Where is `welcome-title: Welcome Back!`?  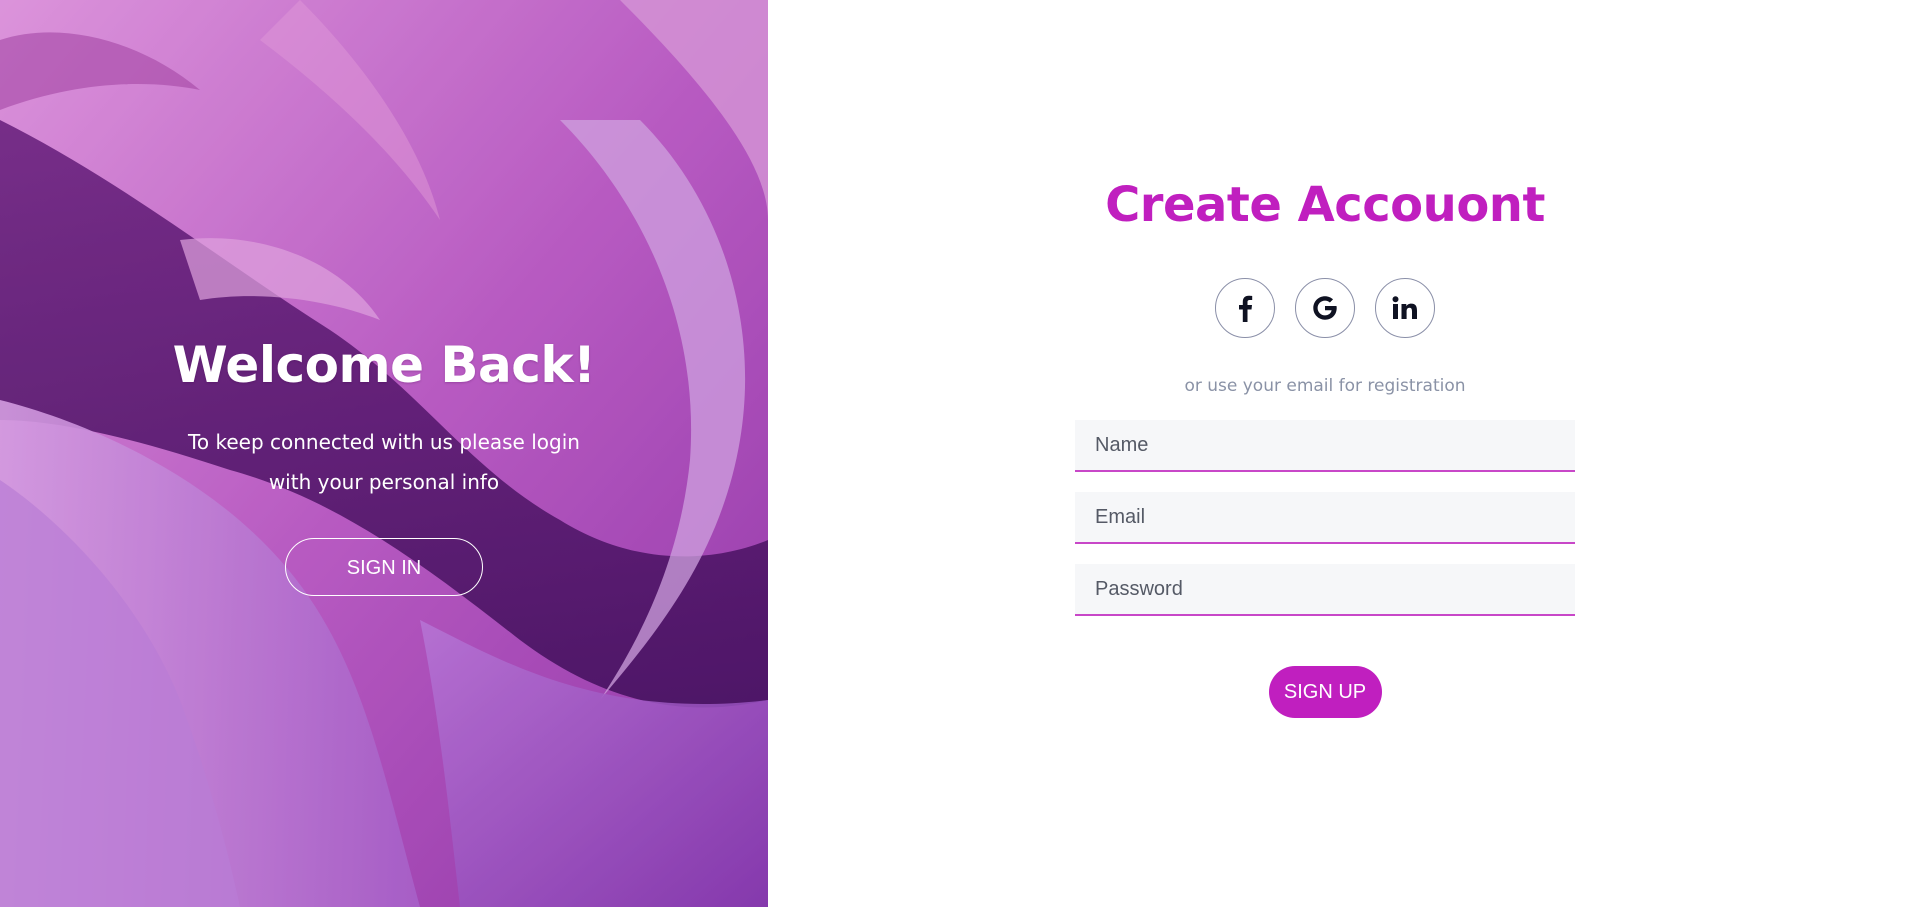
welcome-title: Welcome Back! is located at coordinates (384, 365).